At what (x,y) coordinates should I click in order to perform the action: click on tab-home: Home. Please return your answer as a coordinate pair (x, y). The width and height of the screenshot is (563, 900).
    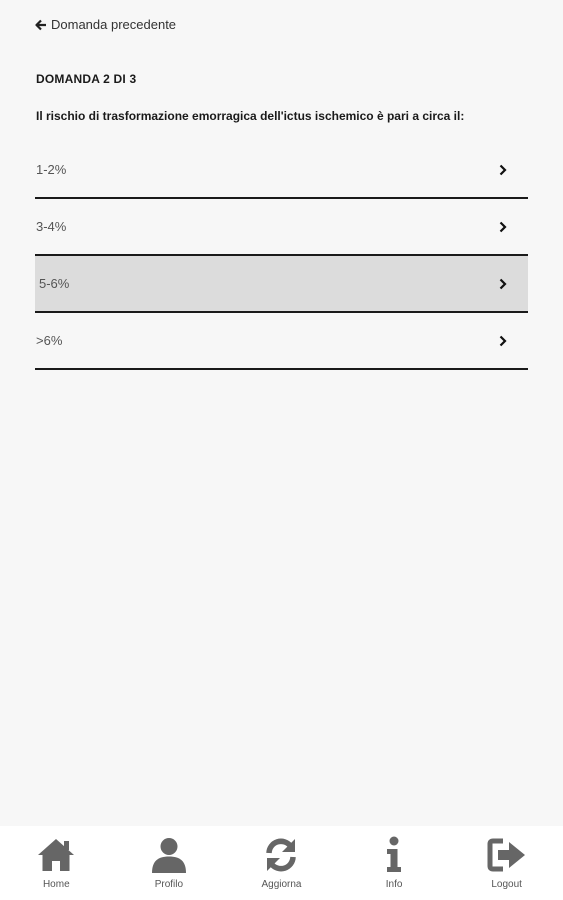
    Looking at the image, I should click on (56, 863).